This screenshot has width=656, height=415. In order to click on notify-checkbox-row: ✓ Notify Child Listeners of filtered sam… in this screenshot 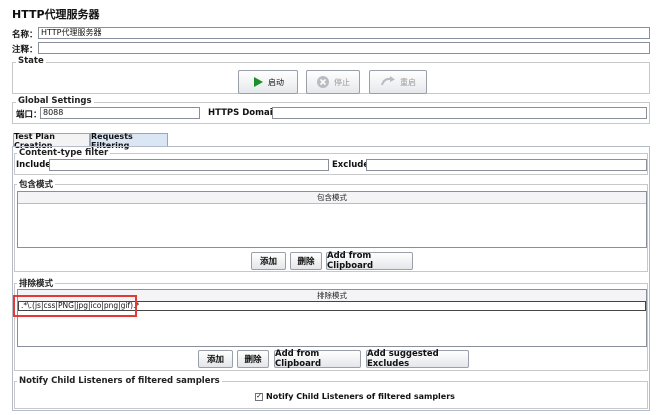, I will do `click(355, 396)`.